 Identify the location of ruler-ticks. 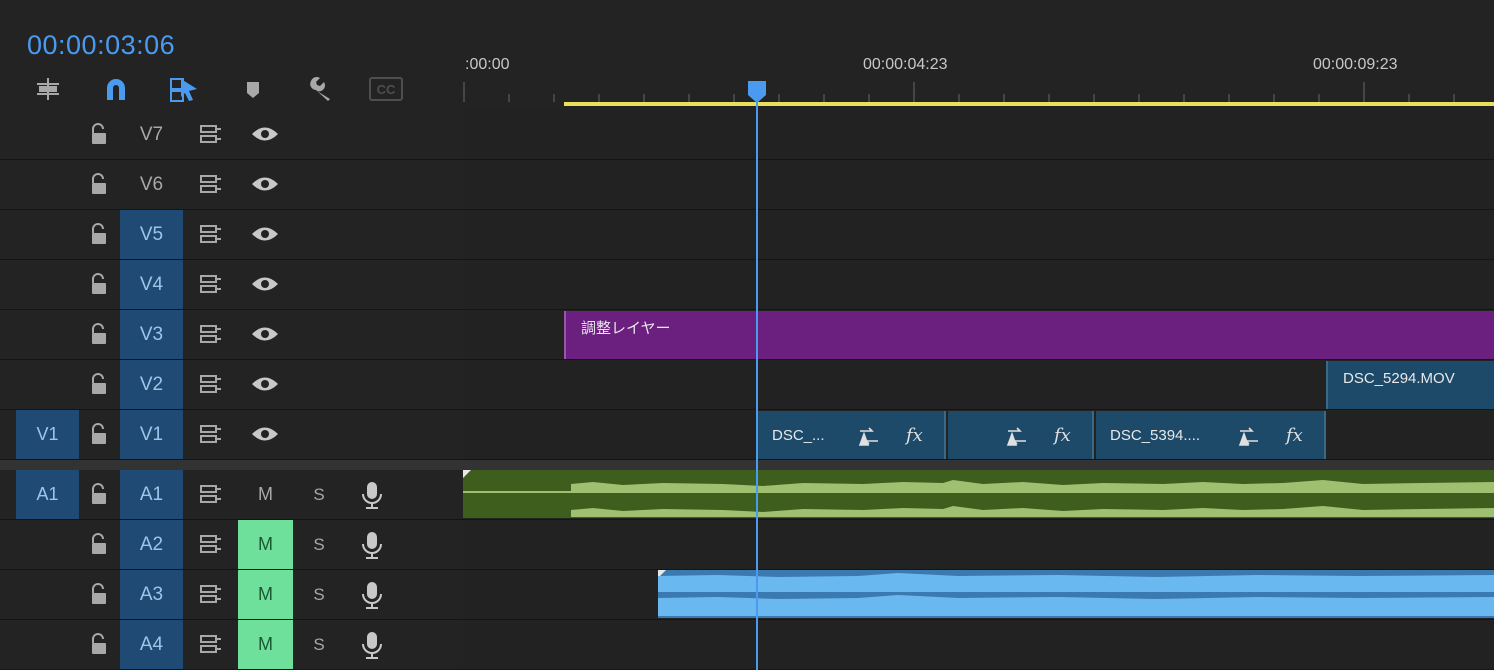
(959, 92).